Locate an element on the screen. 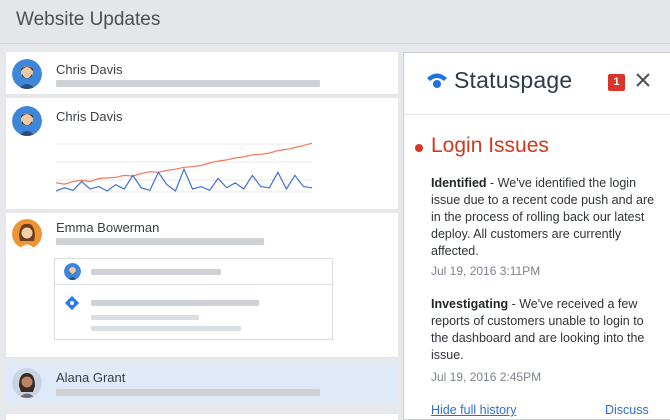  panel-header: Statuspage 1 is located at coordinates (537, 84).